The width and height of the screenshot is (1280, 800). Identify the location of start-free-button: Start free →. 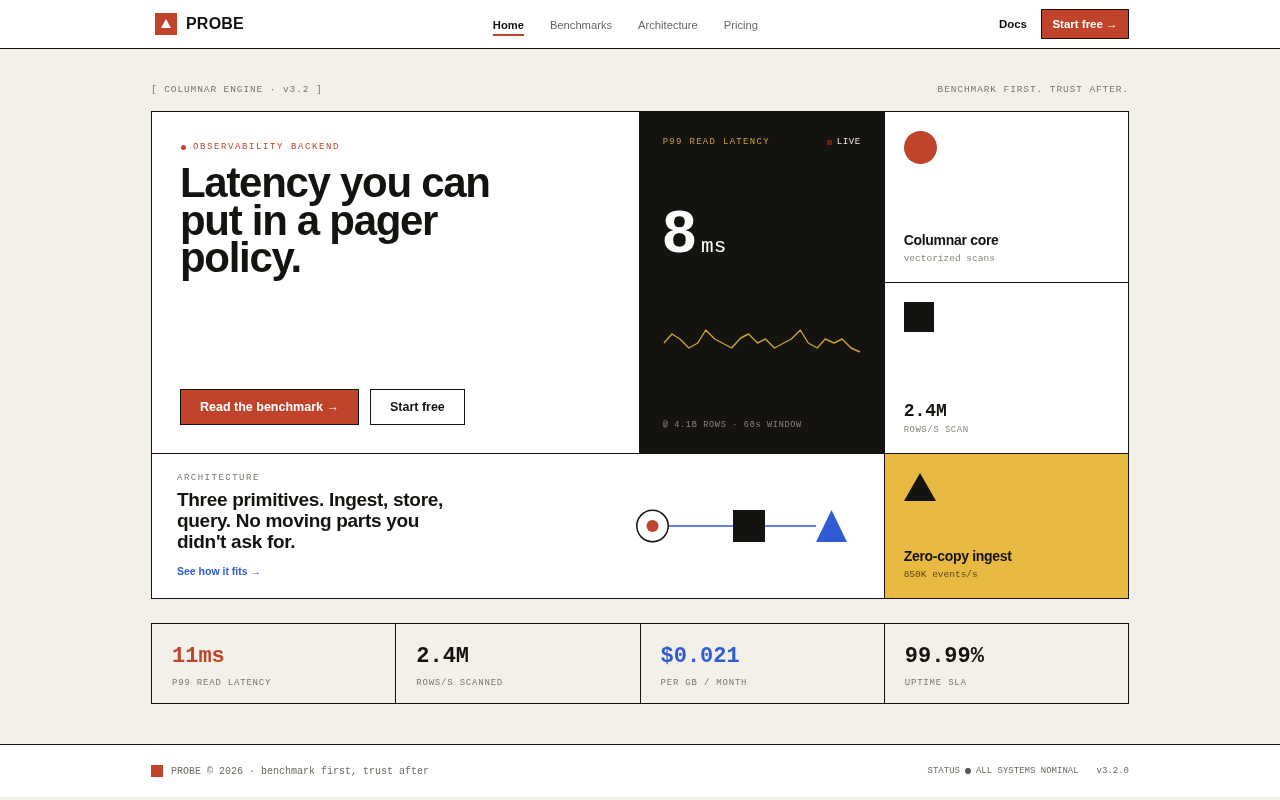
(1085, 24).